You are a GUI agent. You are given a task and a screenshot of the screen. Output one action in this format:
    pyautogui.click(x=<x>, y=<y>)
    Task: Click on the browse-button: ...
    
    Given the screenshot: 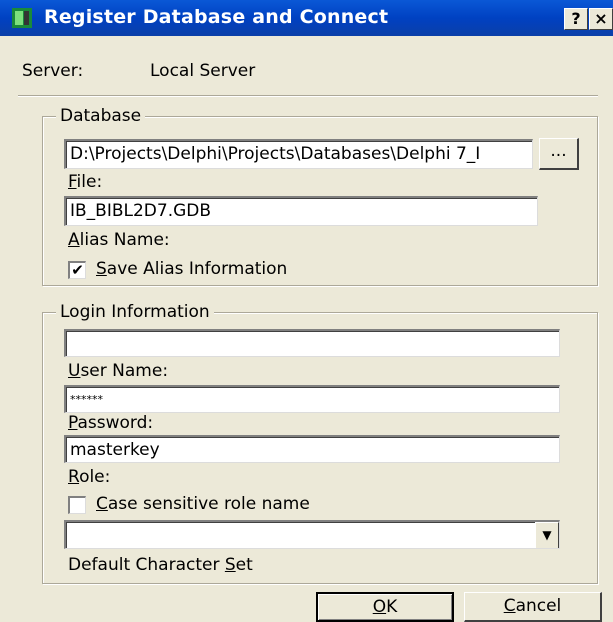 What is the action you would take?
    pyautogui.click(x=559, y=154)
    